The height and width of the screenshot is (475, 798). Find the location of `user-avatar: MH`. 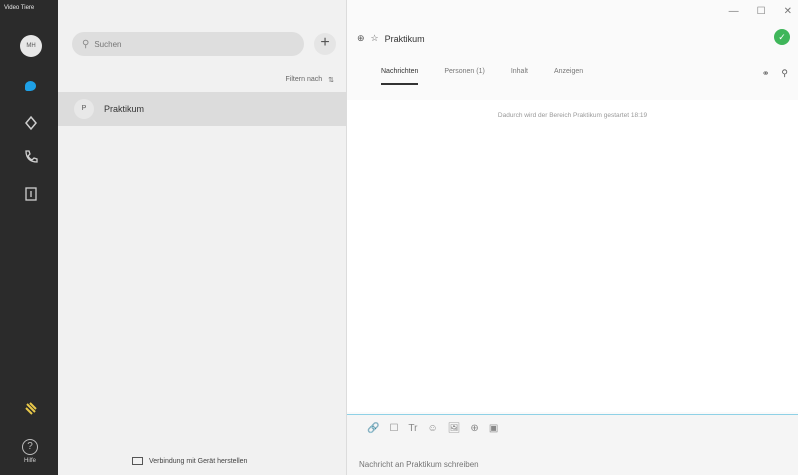

user-avatar: MH is located at coordinates (31, 46).